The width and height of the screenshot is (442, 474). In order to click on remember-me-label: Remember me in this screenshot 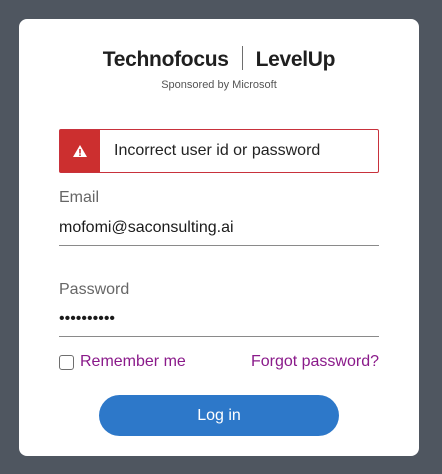, I will do `click(133, 362)`.